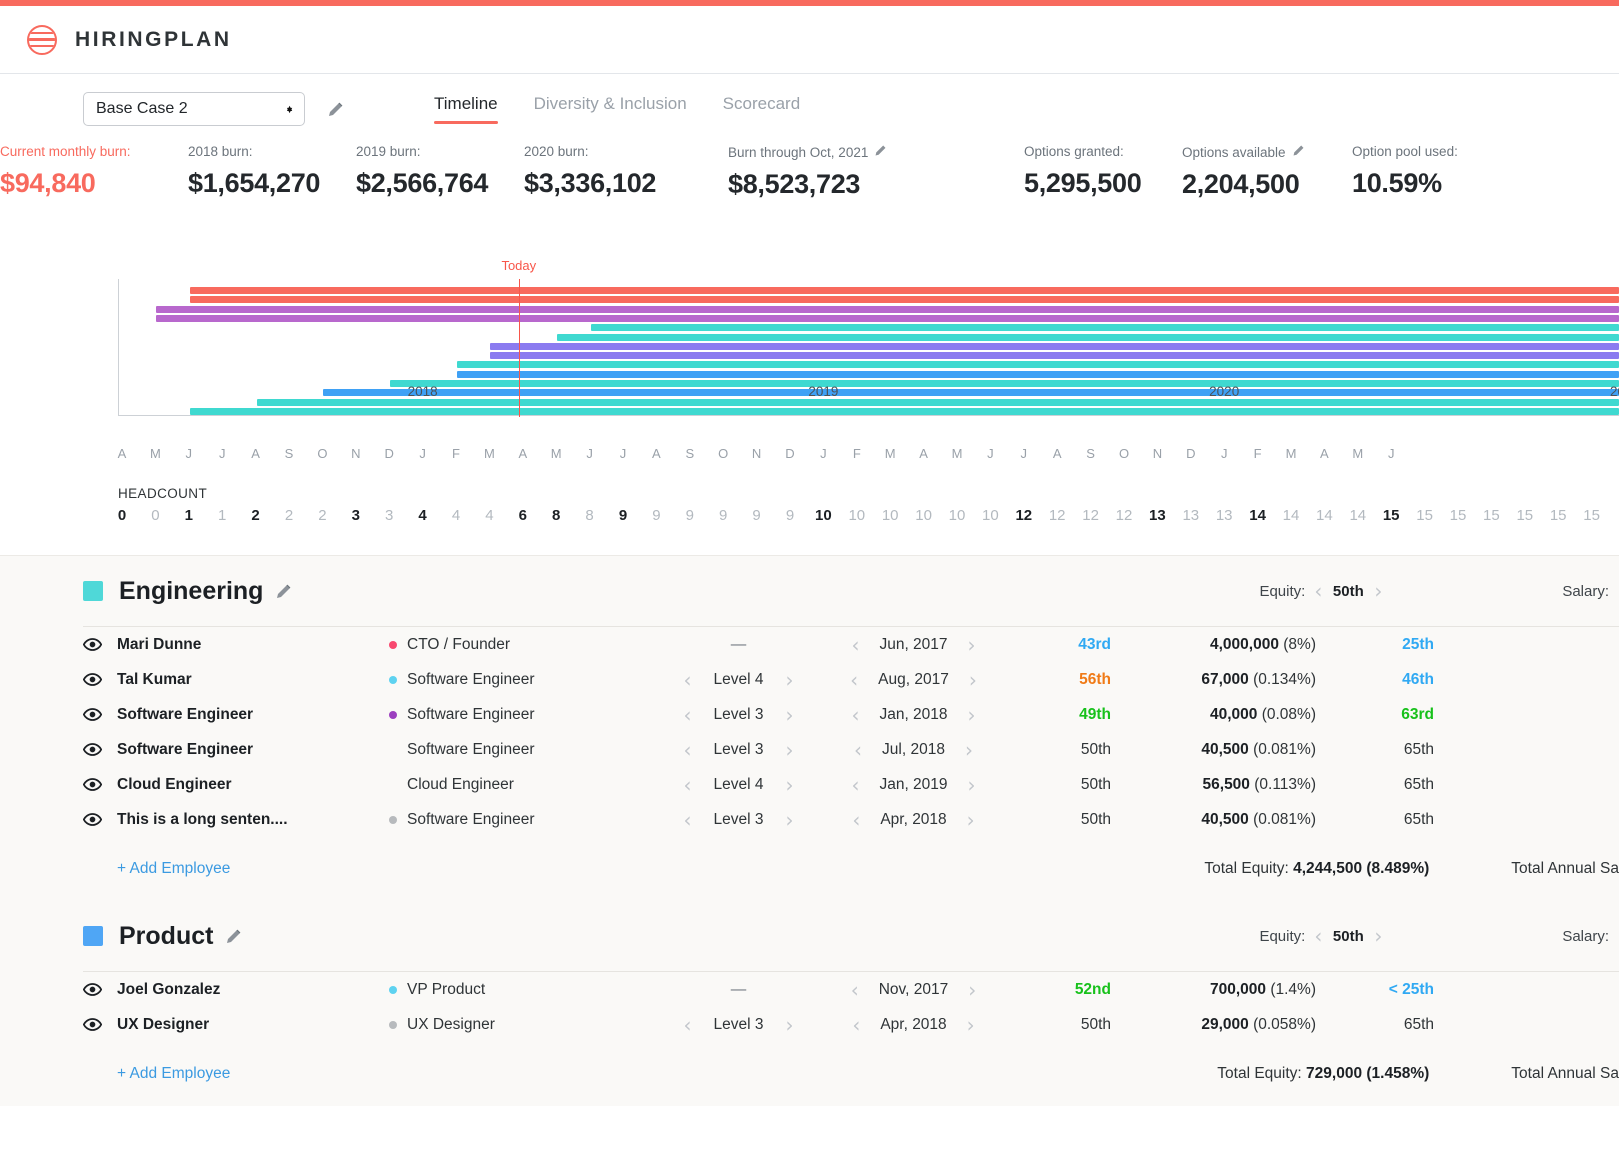  What do you see at coordinates (738, 750) in the screenshot?
I see `employee-level-cell: ‹ Level 3 ›` at bounding box center [738, 750].